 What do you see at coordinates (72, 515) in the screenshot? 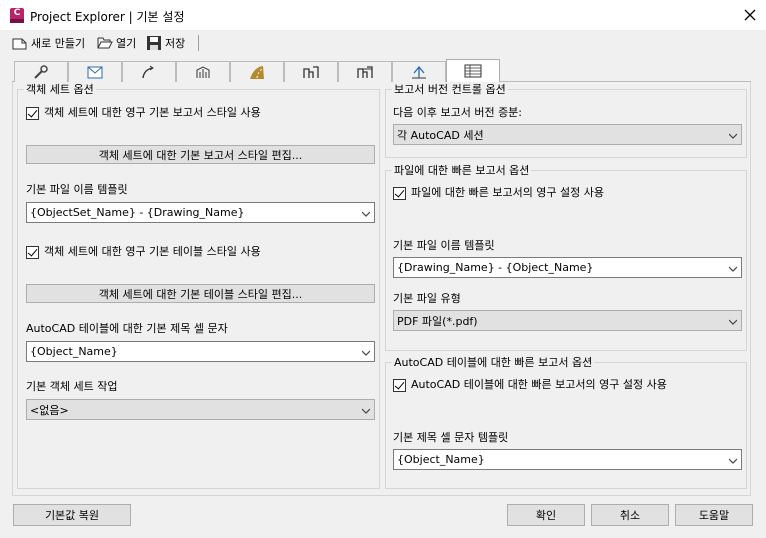
I see `restore-defaults-button: 기본값 복원` at bounding box center [72, 515].